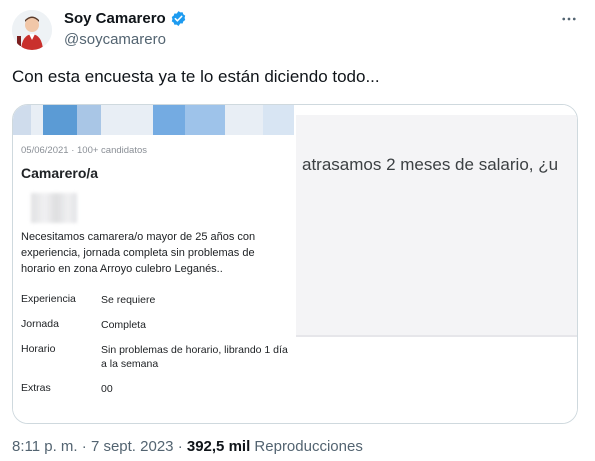  Describe the element at coordinates (48, 299) in the screenshot. I see `job-detail-key: Experiencia` at that location.